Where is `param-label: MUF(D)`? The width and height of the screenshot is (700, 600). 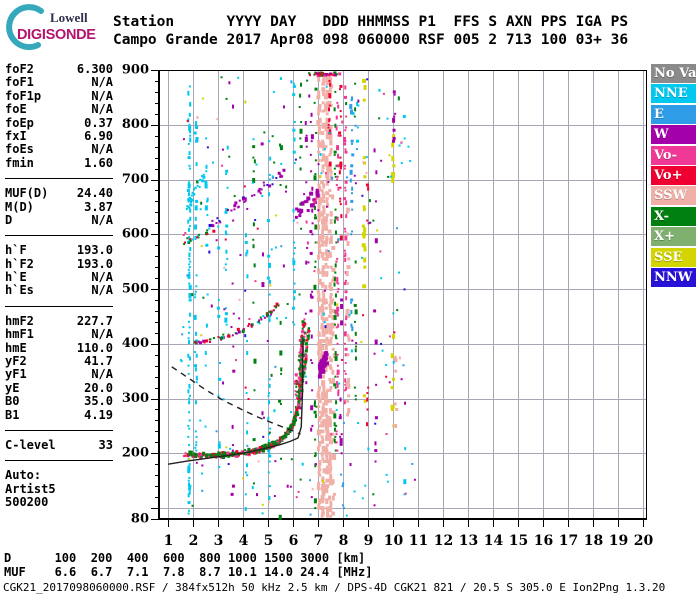
param-label: MUF(D) is located at coordinates (27, 193).